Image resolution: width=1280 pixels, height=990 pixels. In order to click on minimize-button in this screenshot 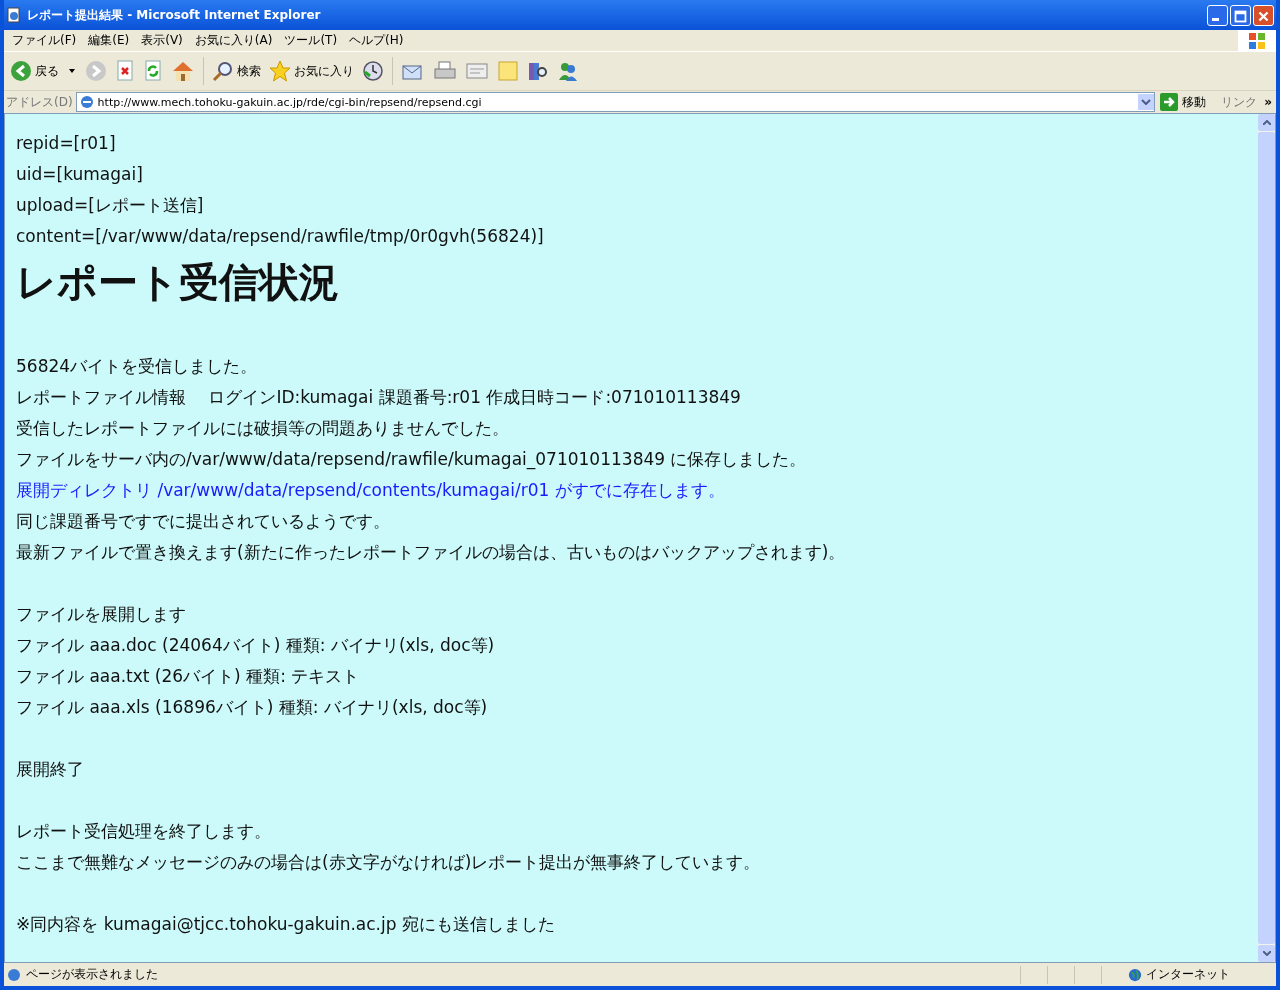, I will do `click(1217, 15)`.